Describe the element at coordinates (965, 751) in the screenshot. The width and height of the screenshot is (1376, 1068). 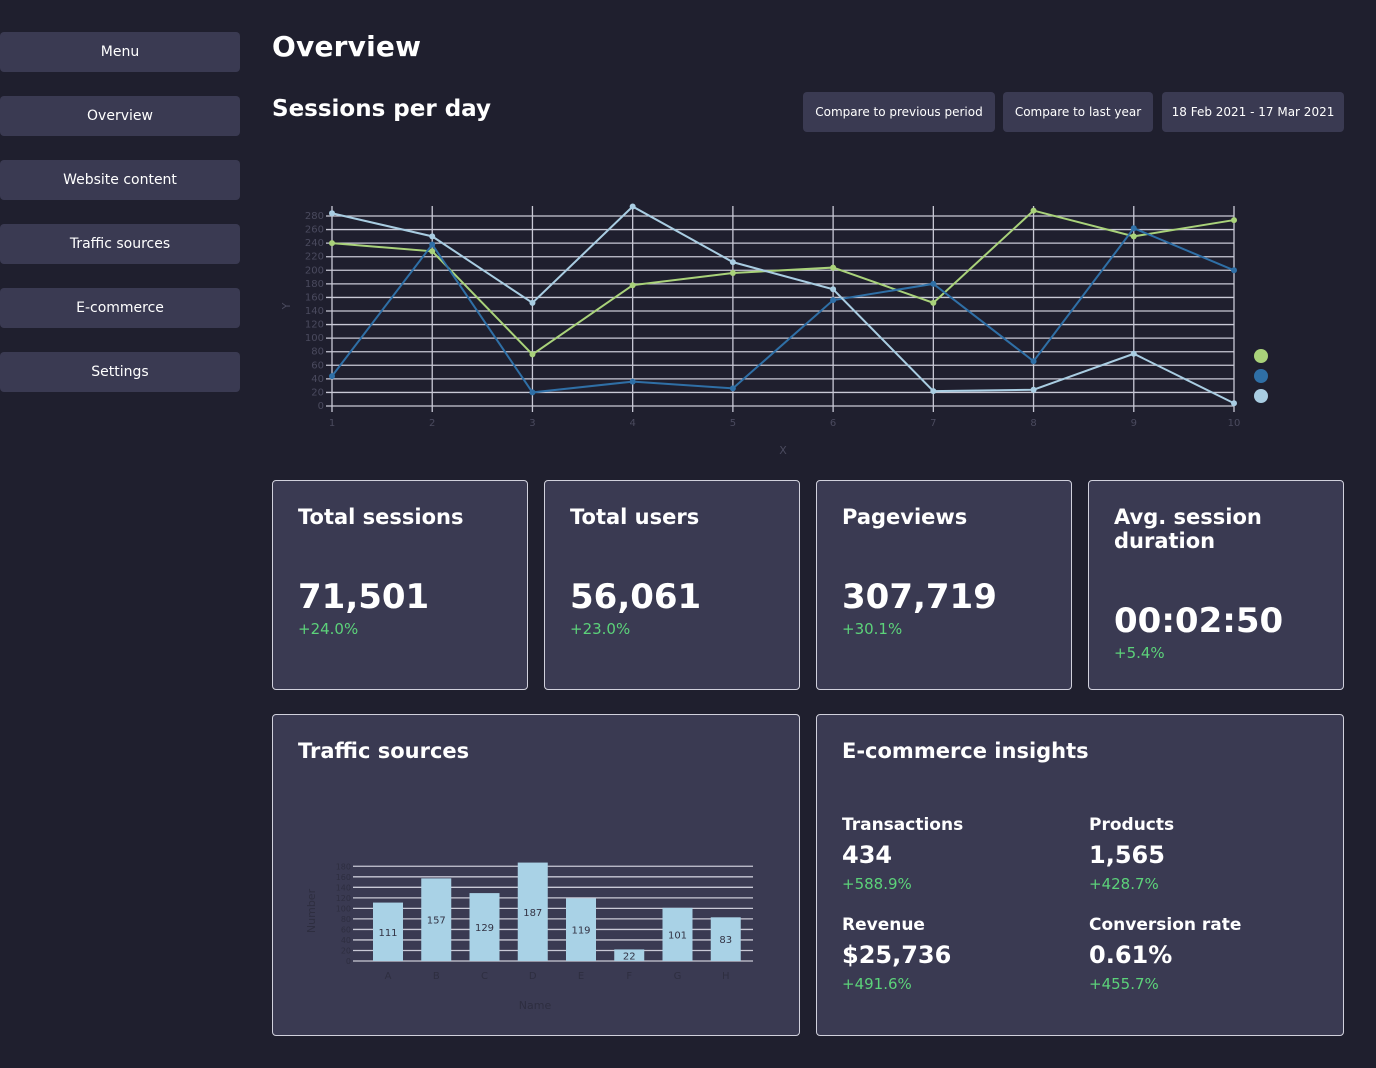
I see `ecommerce-title: E-commerce insights` at that location.